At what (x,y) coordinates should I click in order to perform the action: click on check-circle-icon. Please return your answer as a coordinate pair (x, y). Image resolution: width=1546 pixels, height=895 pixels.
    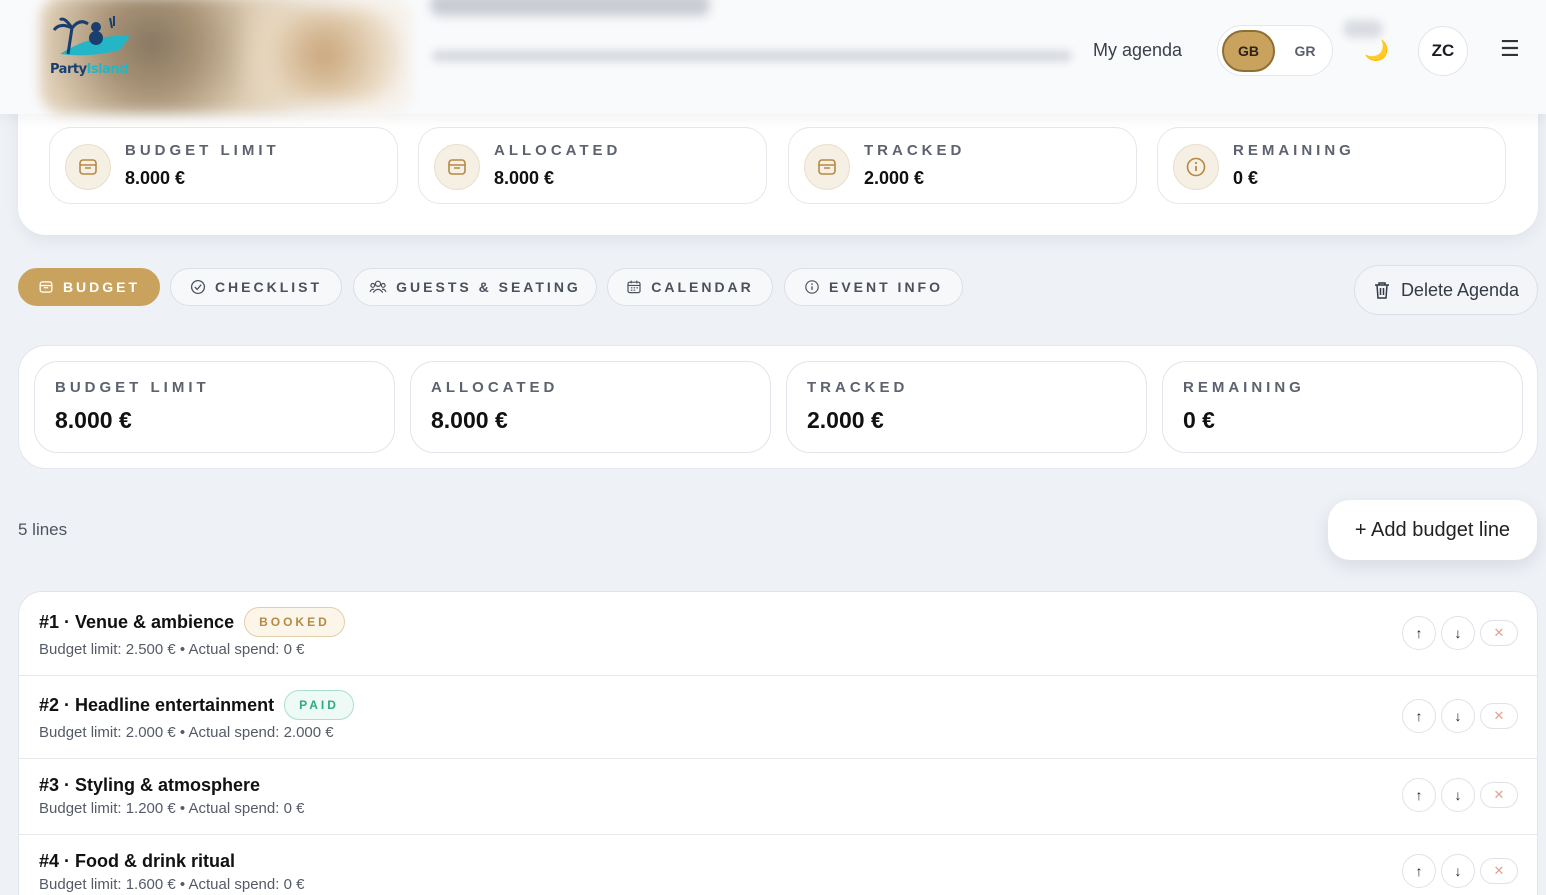
    Looking at the image, I should click on (197, 287).